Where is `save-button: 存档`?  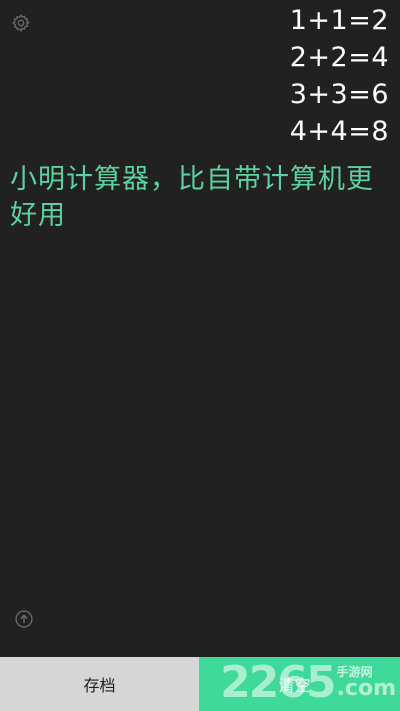
save-button: 存档 is located at coordinates (99, 684).